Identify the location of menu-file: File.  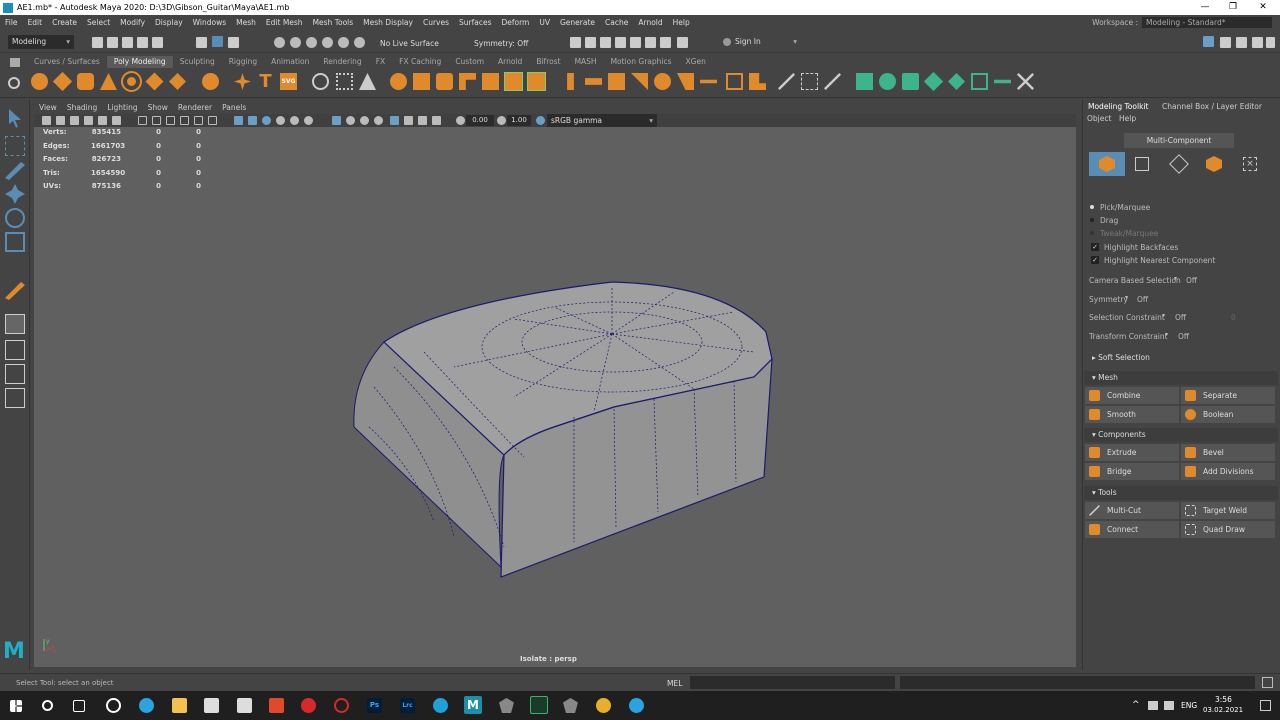
(11, 22).